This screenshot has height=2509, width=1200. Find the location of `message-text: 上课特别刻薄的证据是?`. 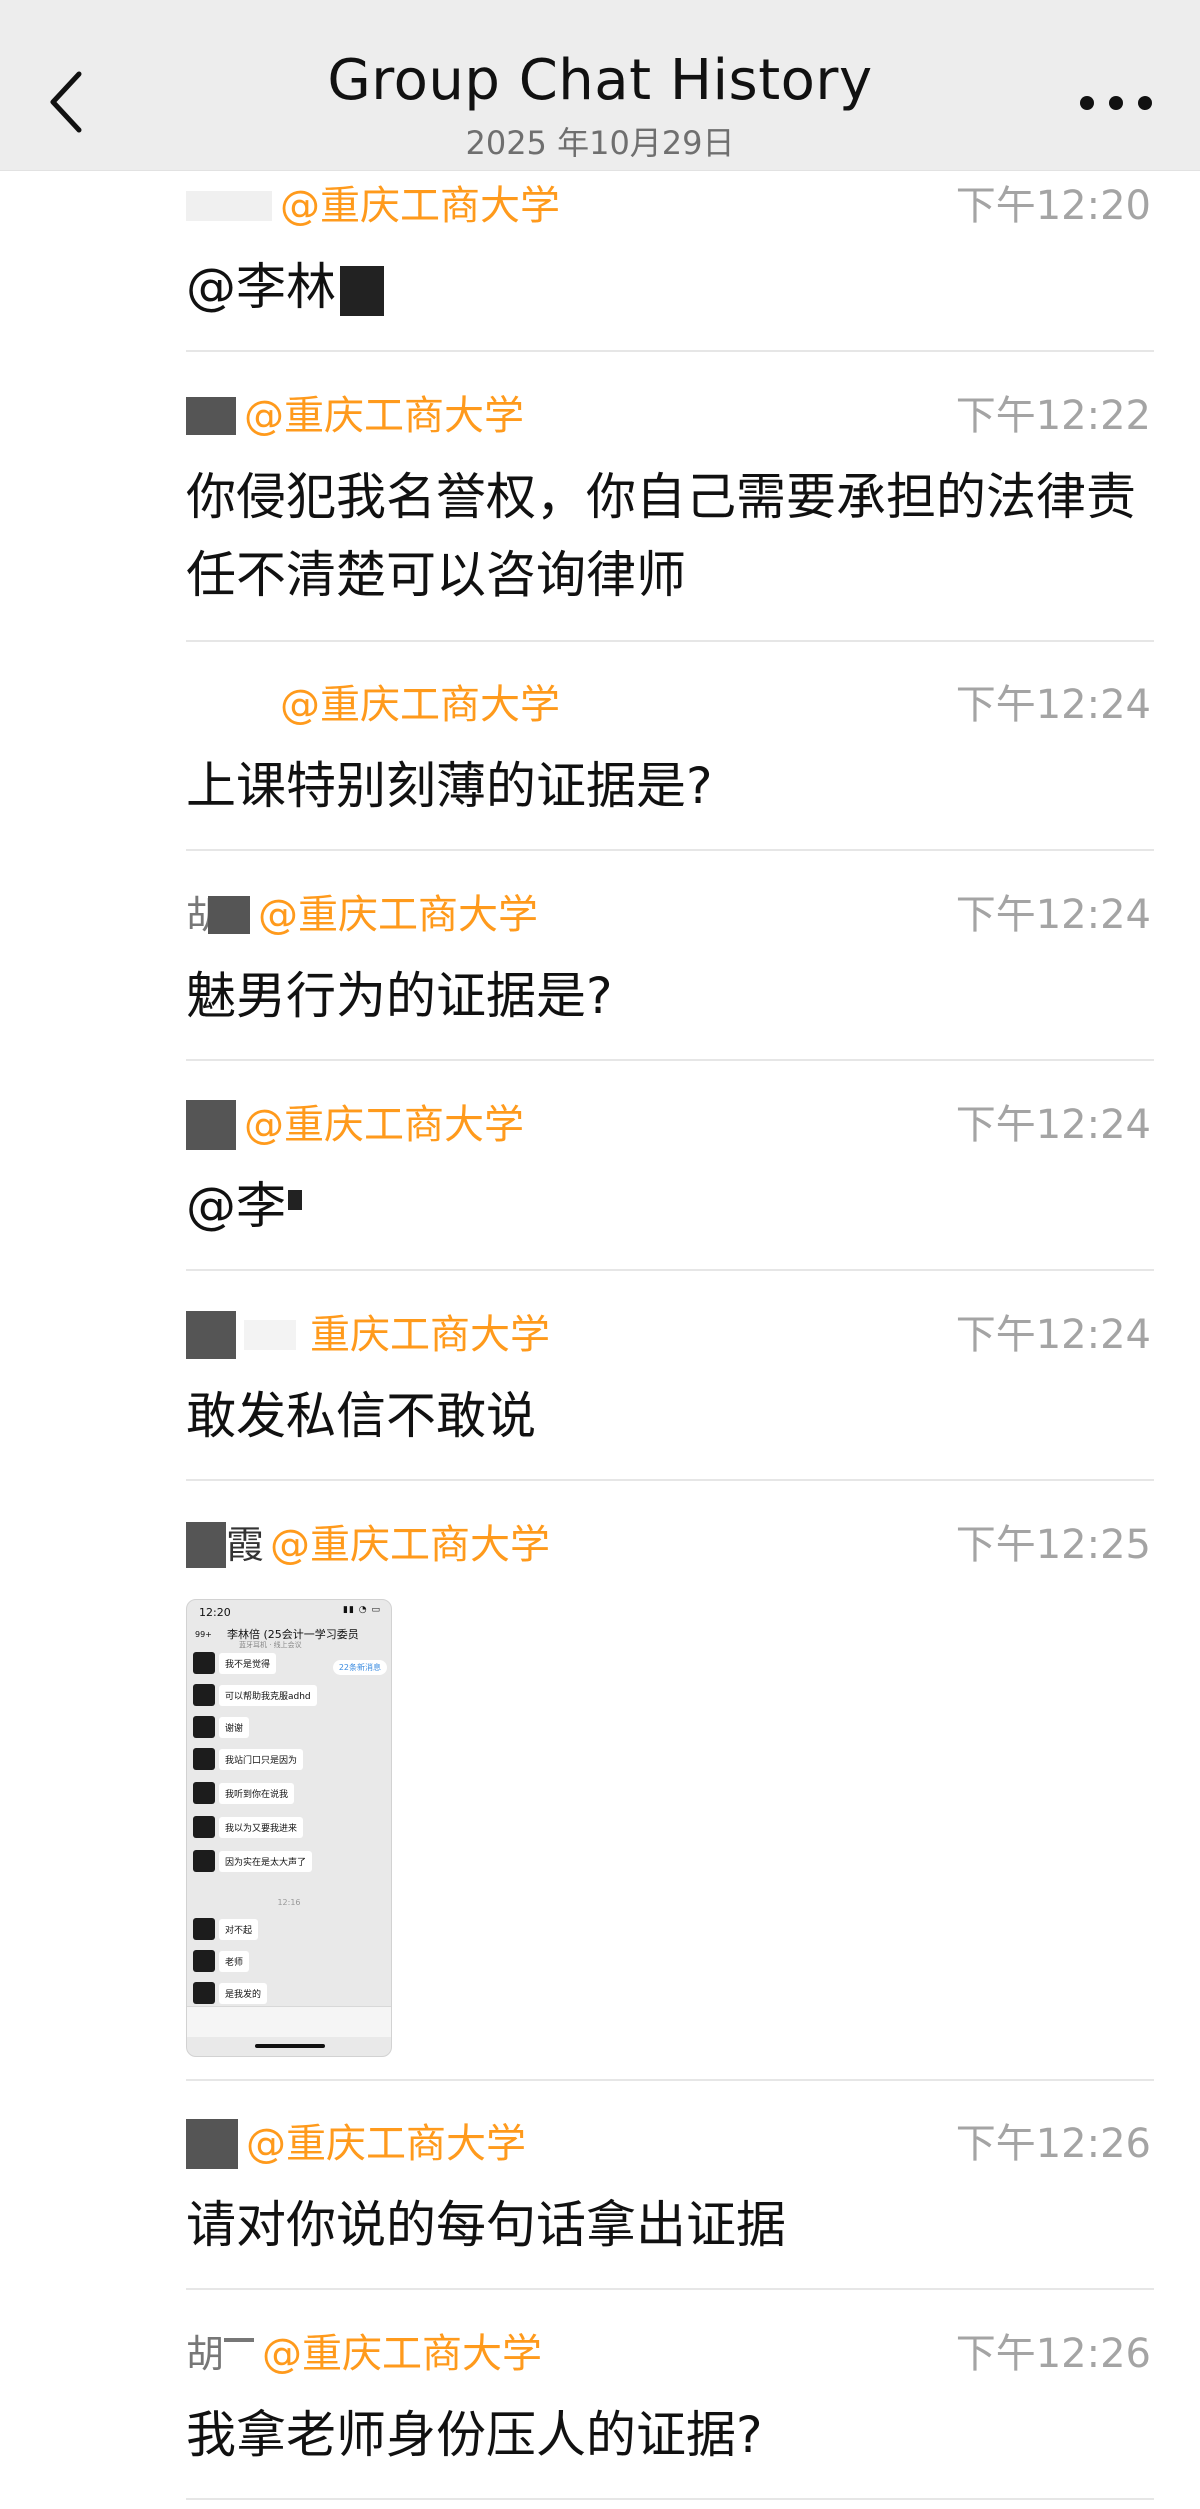

message-text: 上课特别刻薄的证据是? is located at coordinates (449, 786).